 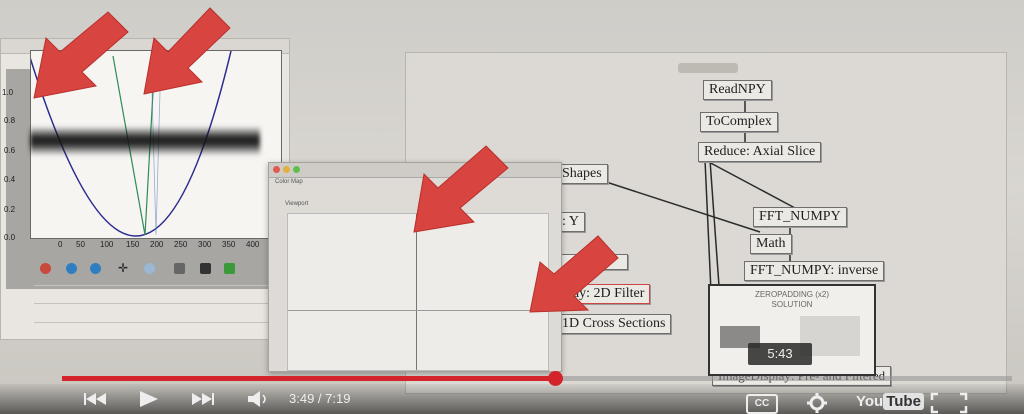 What do you see at coordinates (320, 398) in the screenshot?
I see `time-display: 3:49 / 7:19` at bounding box center [320, 398].